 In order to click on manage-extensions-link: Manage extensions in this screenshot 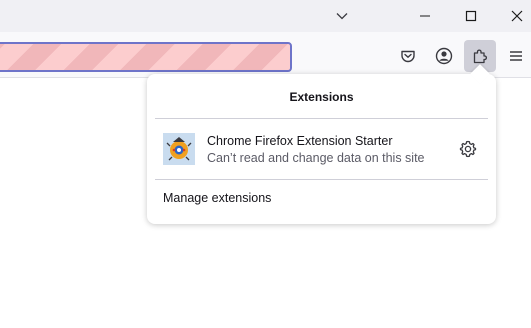, I will do `click(217, 198)`.